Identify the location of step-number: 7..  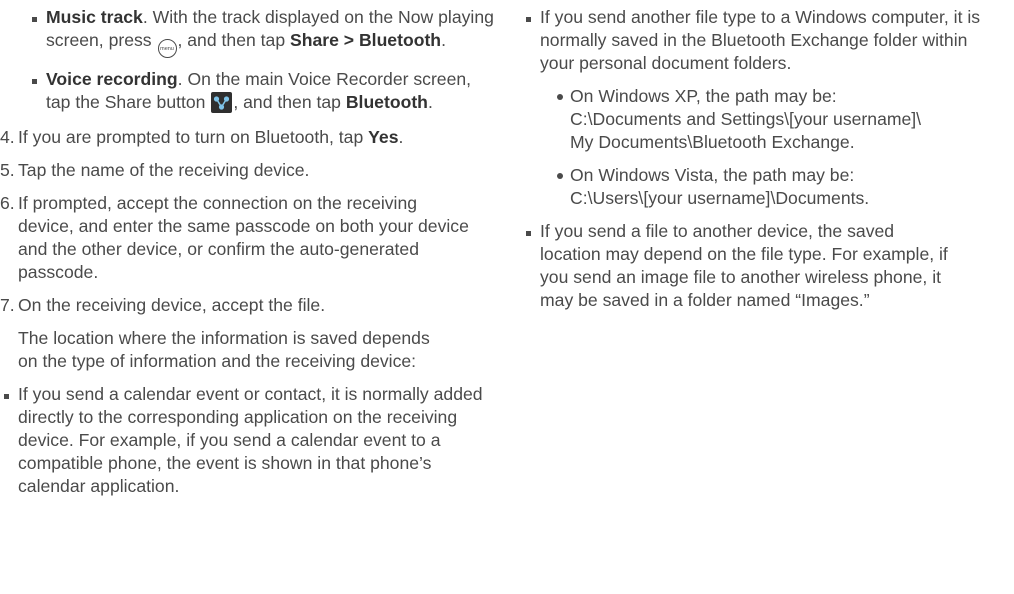
(7, 305).